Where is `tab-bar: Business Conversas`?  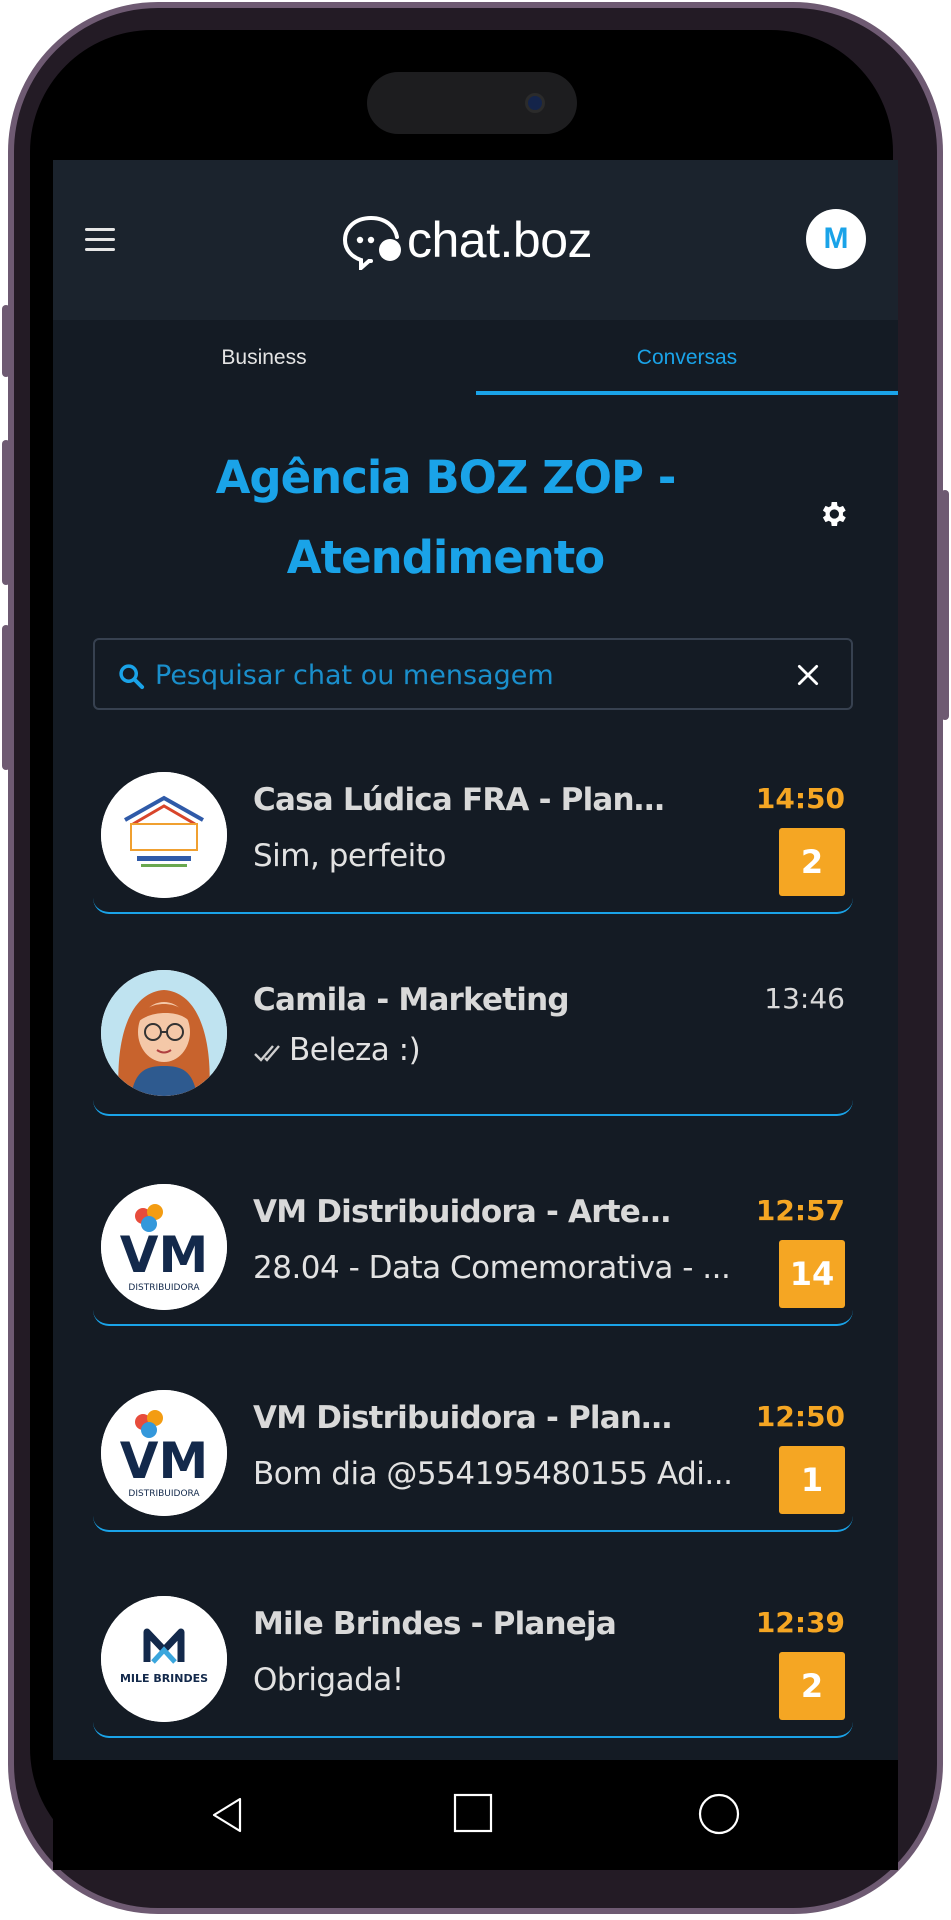
tab-bar: Business Conversas is located at coordinates (475, 358).